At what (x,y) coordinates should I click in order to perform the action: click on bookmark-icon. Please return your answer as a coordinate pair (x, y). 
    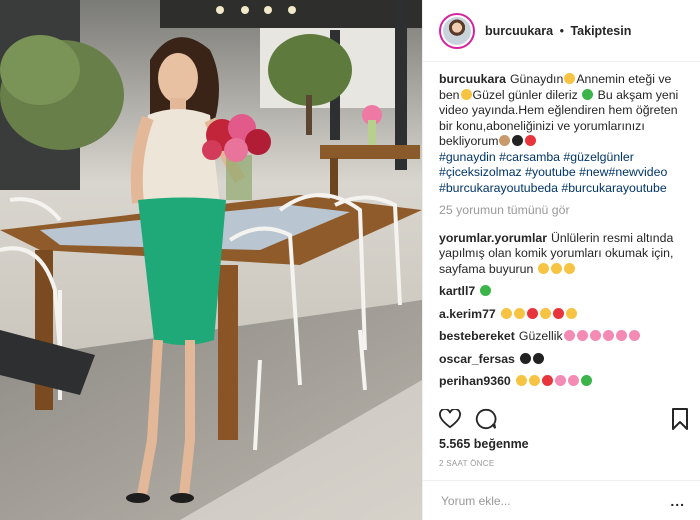
    Looking at the image, I should click on (680, 419).